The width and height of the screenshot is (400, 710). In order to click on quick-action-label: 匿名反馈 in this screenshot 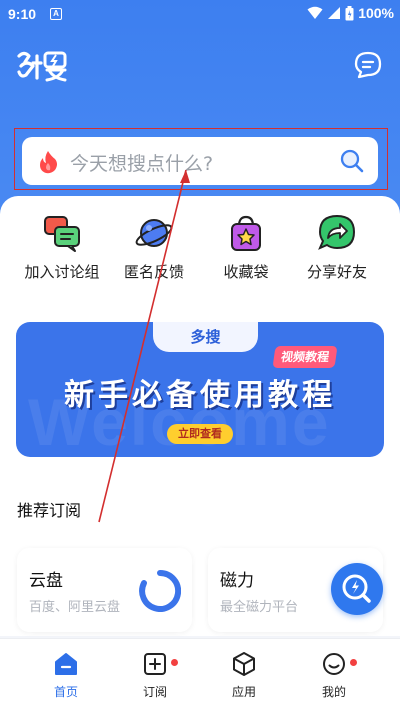, I will do `click(153, 272)`.